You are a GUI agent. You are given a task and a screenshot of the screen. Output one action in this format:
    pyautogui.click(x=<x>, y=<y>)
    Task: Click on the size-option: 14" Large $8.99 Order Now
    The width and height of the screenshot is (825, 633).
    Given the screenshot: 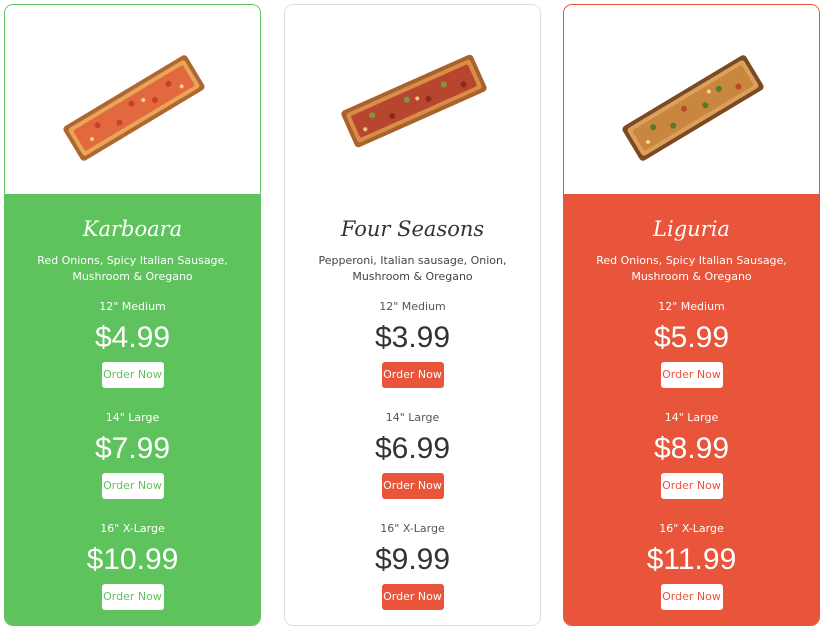 What is the action you would take?
    pyautogui.click(x=691, y=455)
    